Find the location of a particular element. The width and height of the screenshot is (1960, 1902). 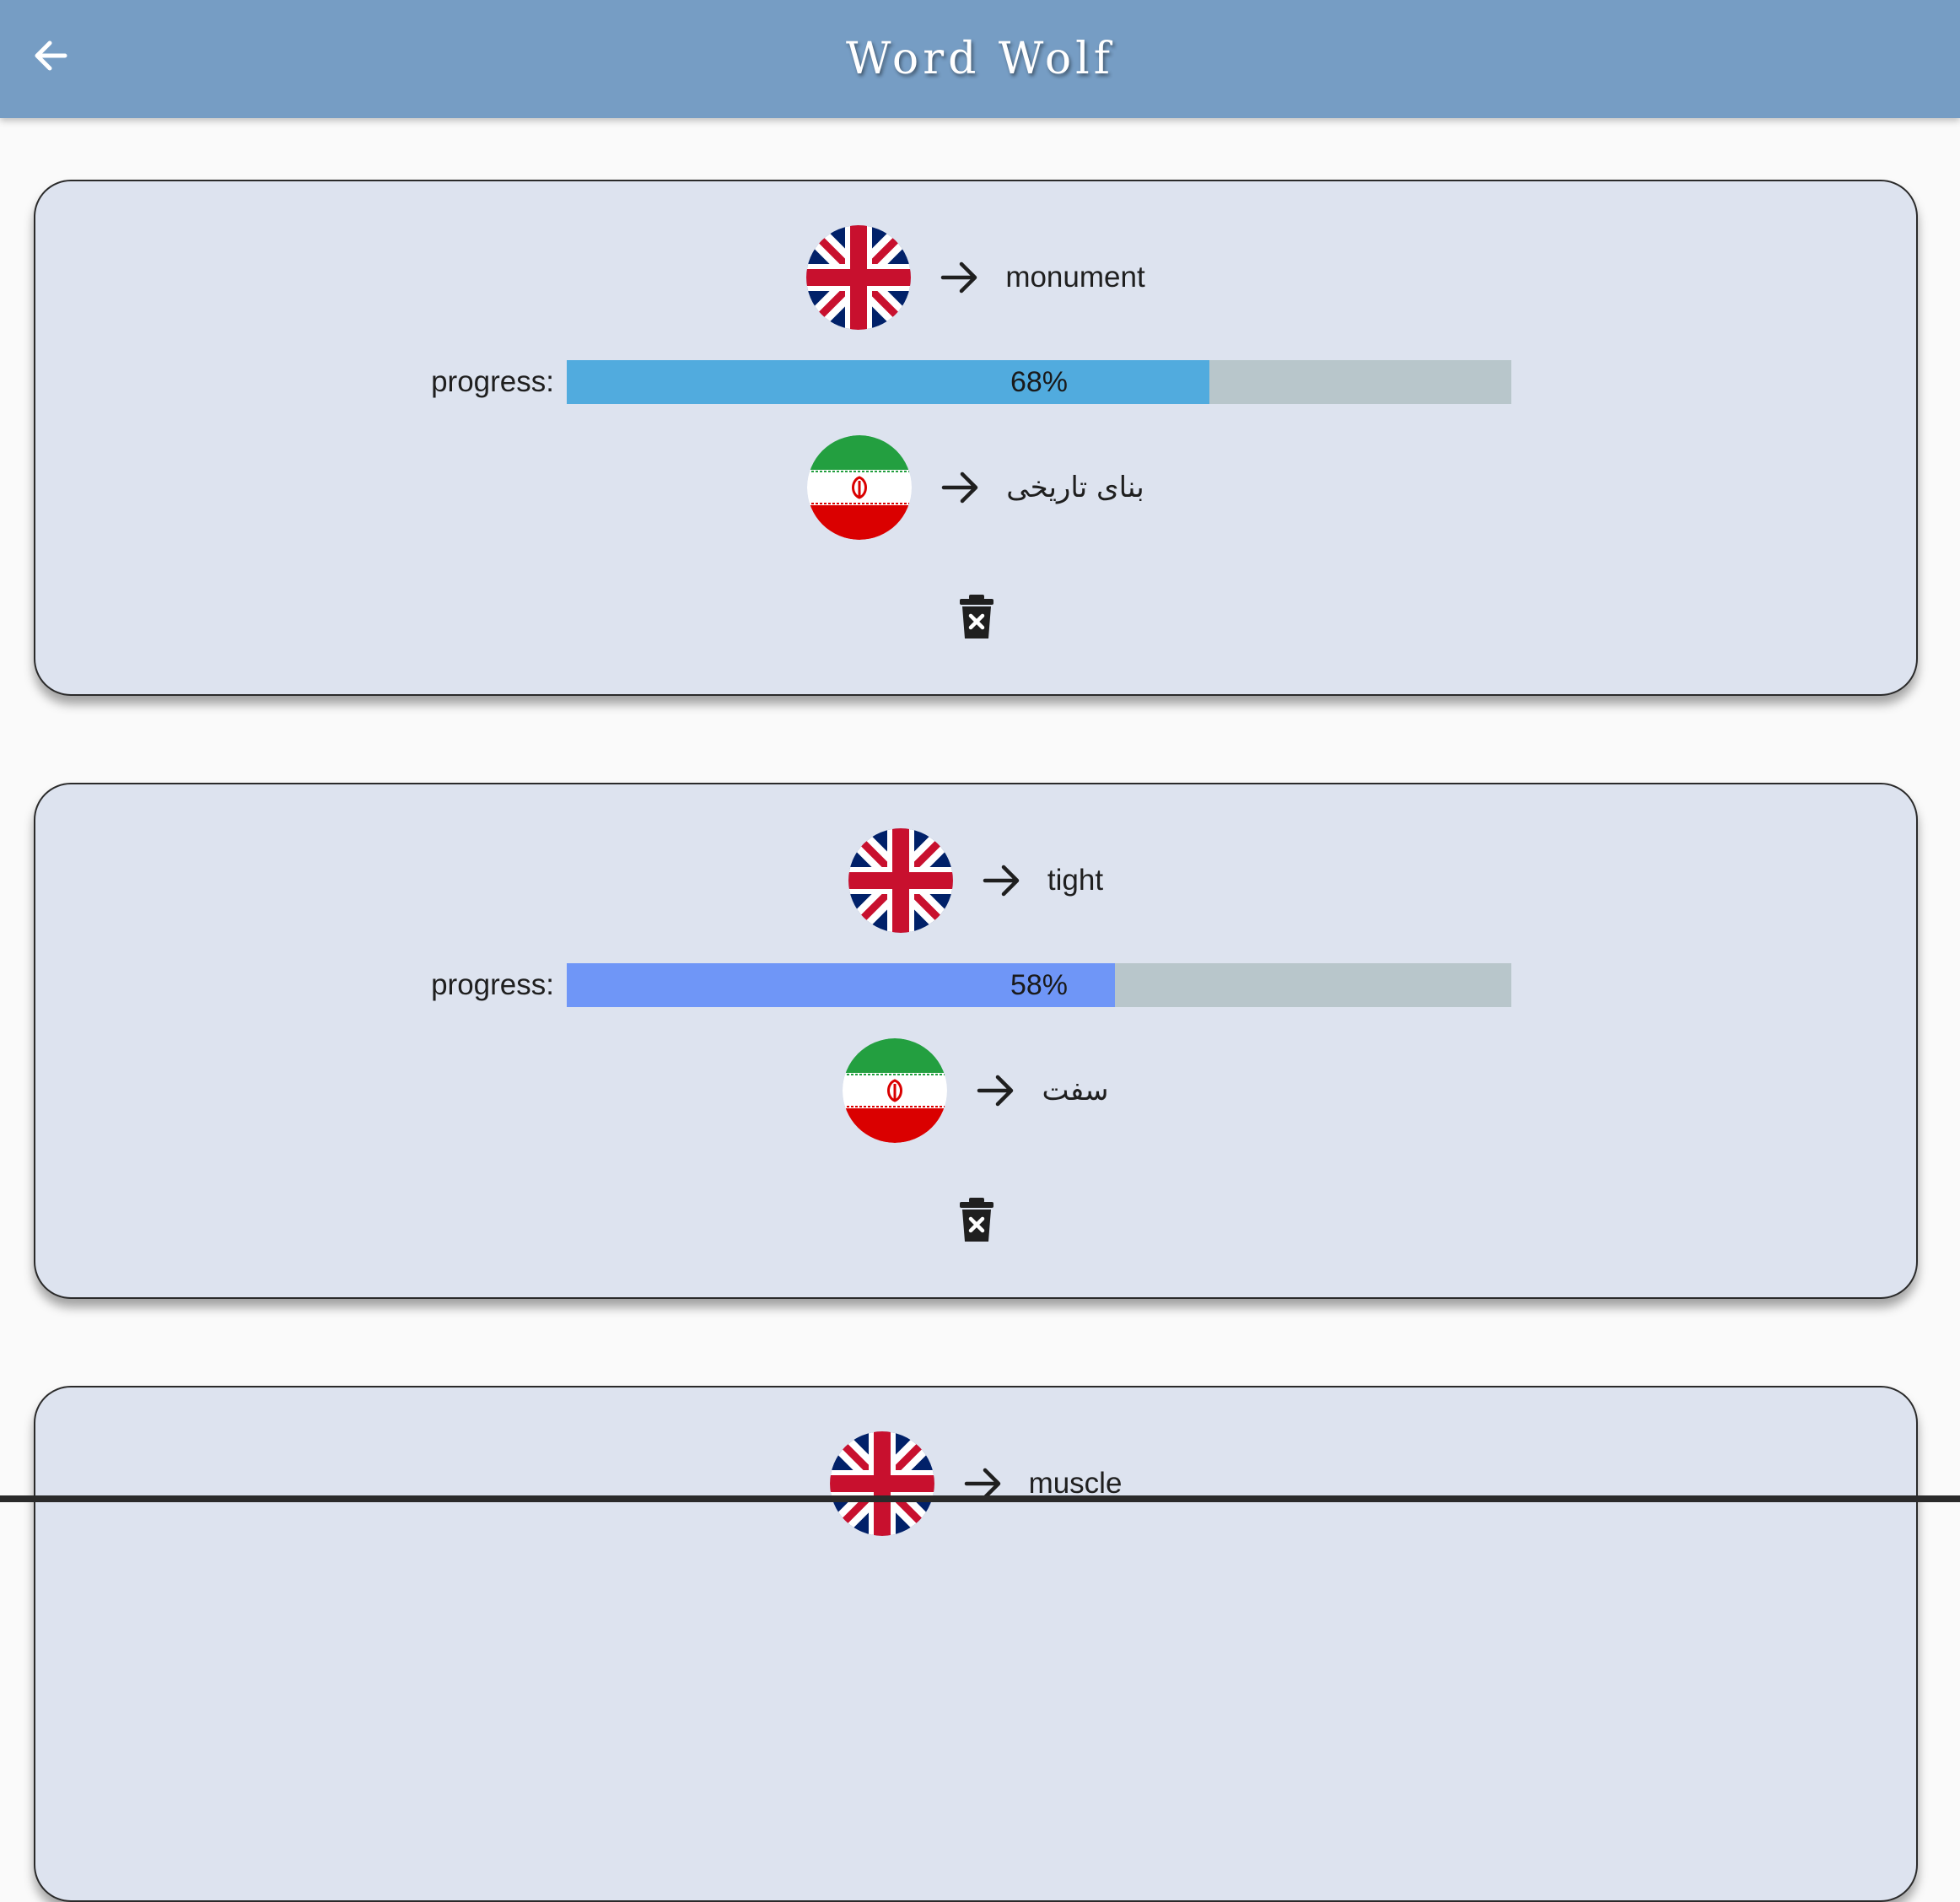

app-title: Word Wolf is located at coordinates (980, 59).